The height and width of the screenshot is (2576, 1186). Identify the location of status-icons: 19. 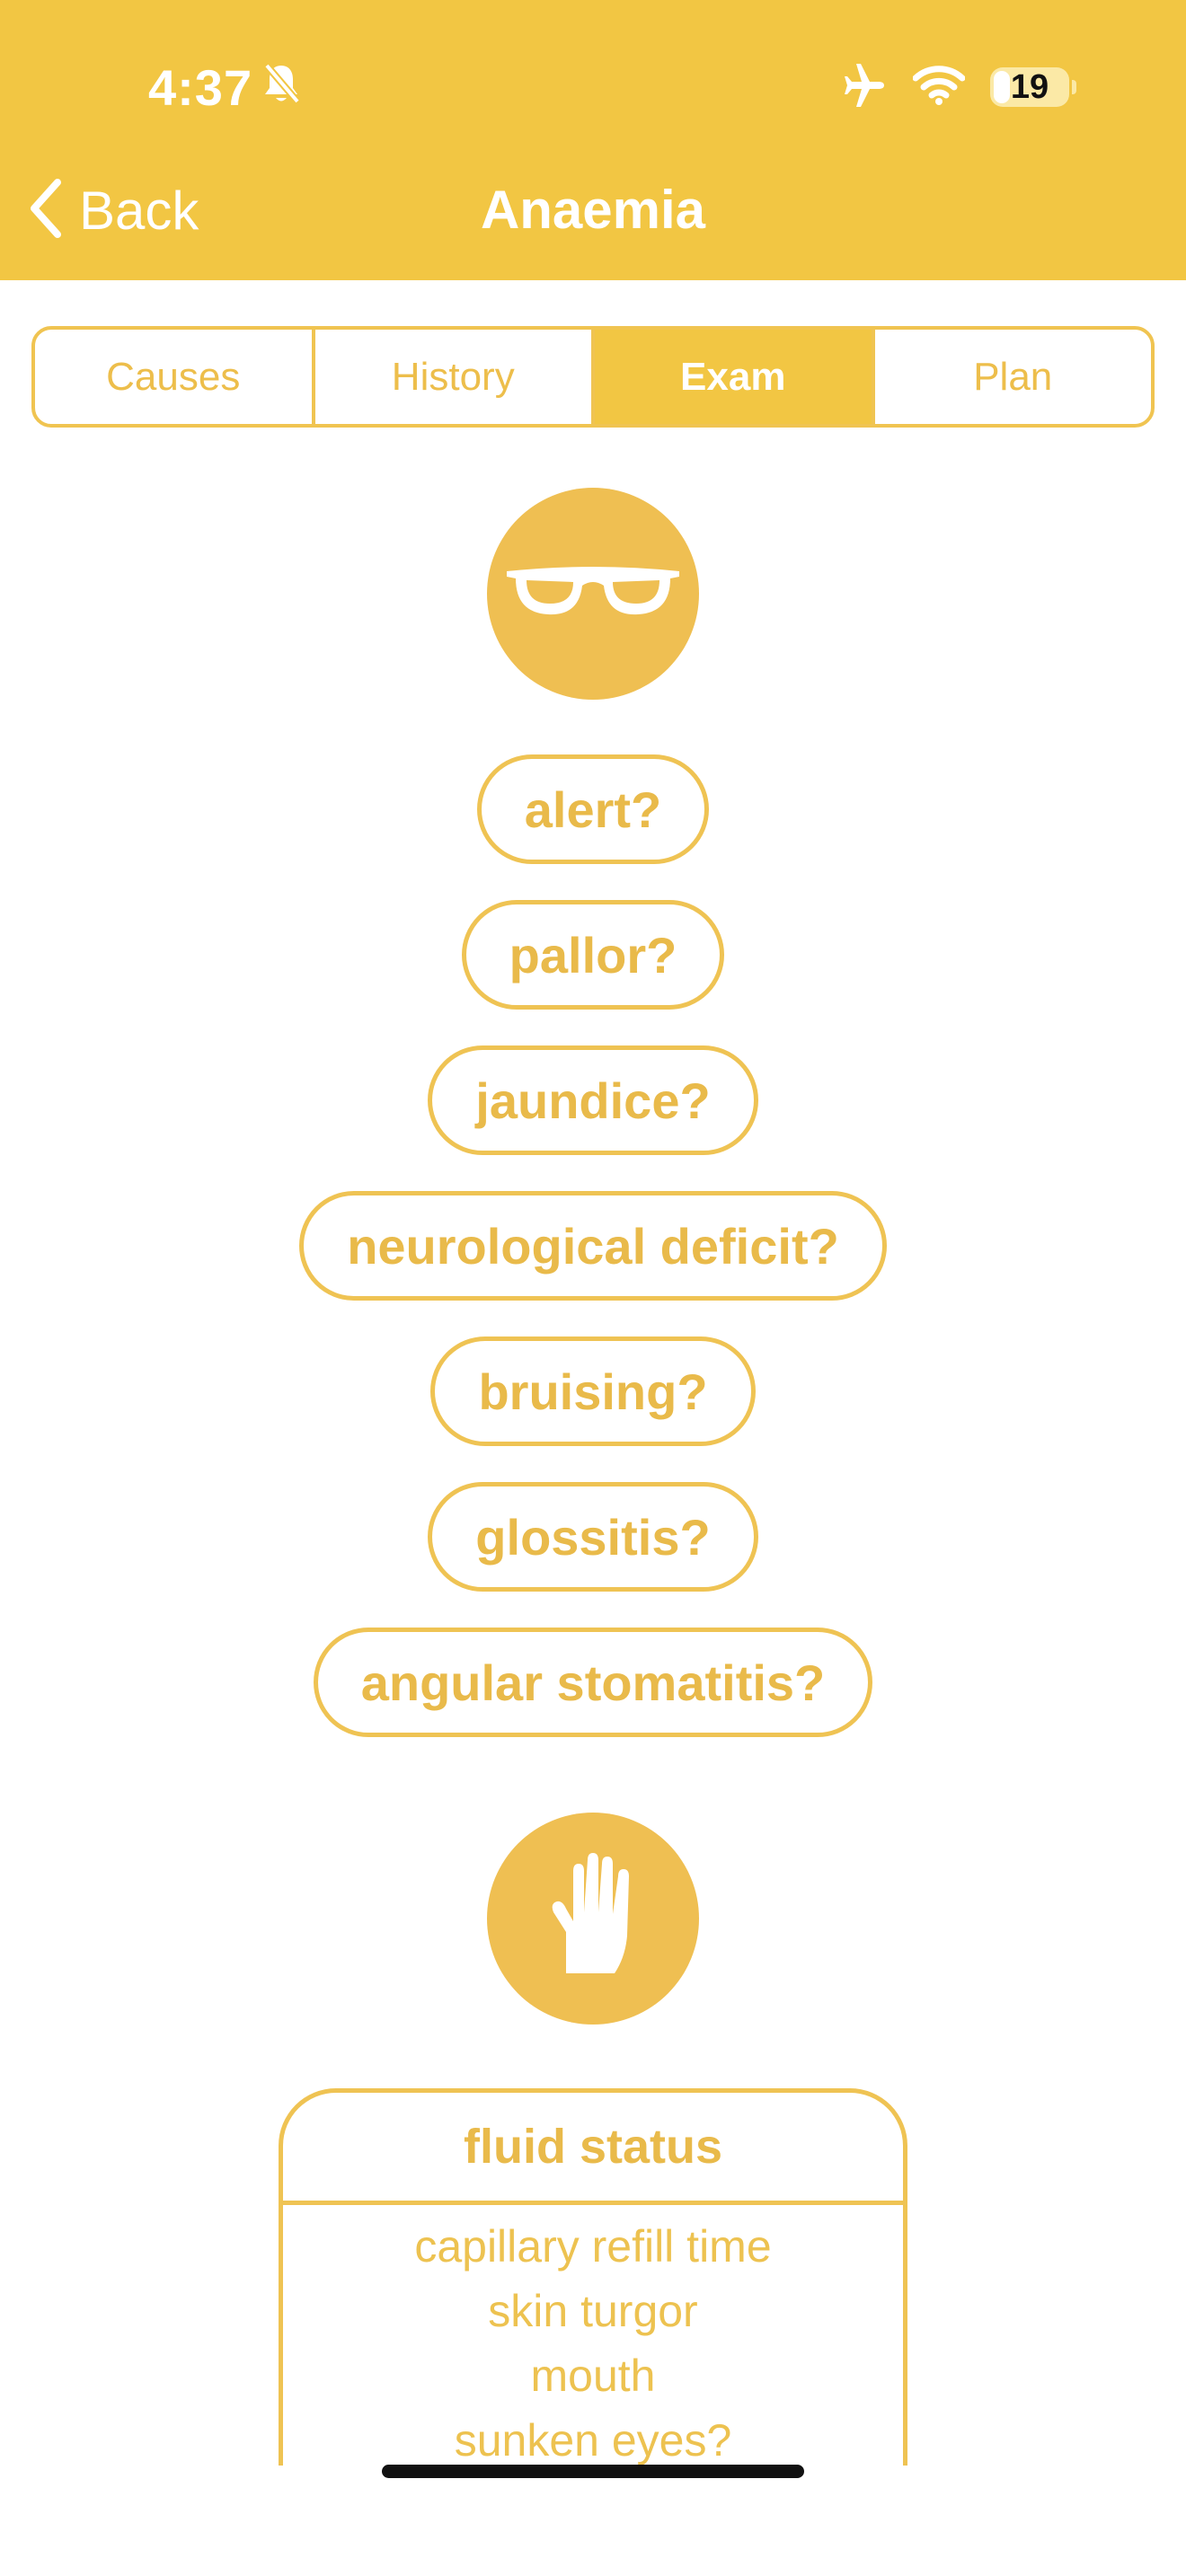
(958, 87).